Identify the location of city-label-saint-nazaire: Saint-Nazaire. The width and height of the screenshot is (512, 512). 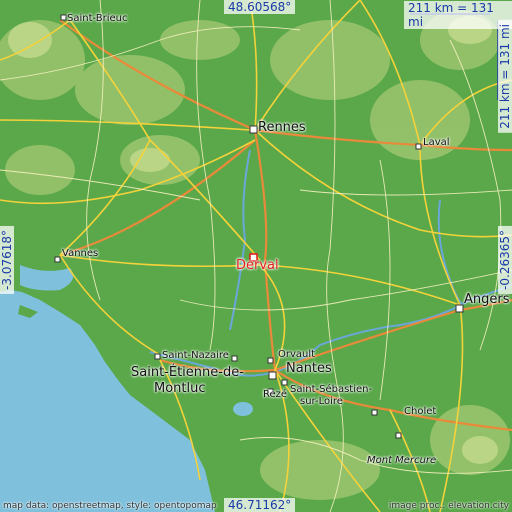
(195, 355).